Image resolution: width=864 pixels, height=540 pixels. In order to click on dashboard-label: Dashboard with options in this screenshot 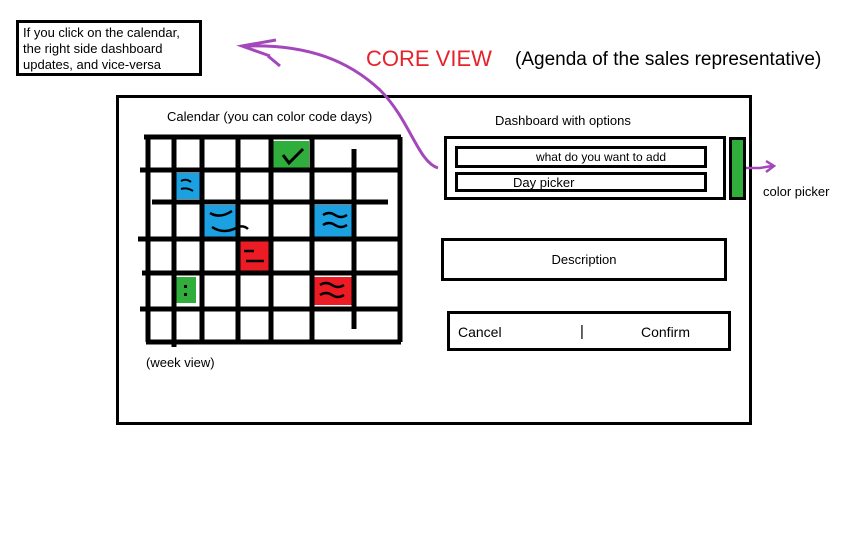, I will do `click(563, 120)`.